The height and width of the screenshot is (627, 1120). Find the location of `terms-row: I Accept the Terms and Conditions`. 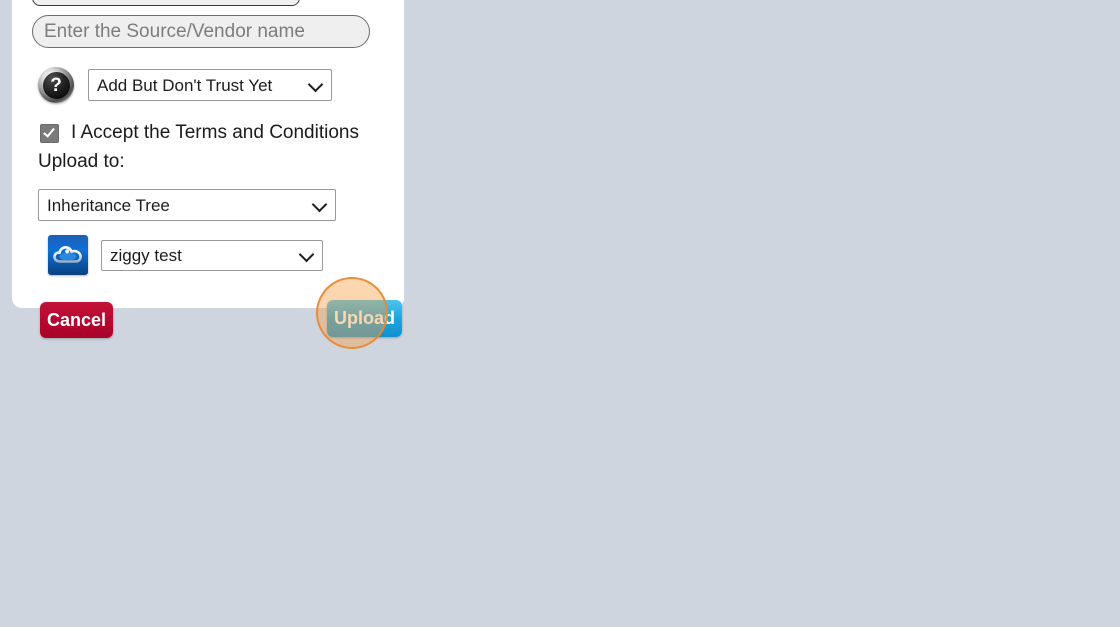

terms-row: I Accept the Terms and Conditions is located at coordinates (199, 133).